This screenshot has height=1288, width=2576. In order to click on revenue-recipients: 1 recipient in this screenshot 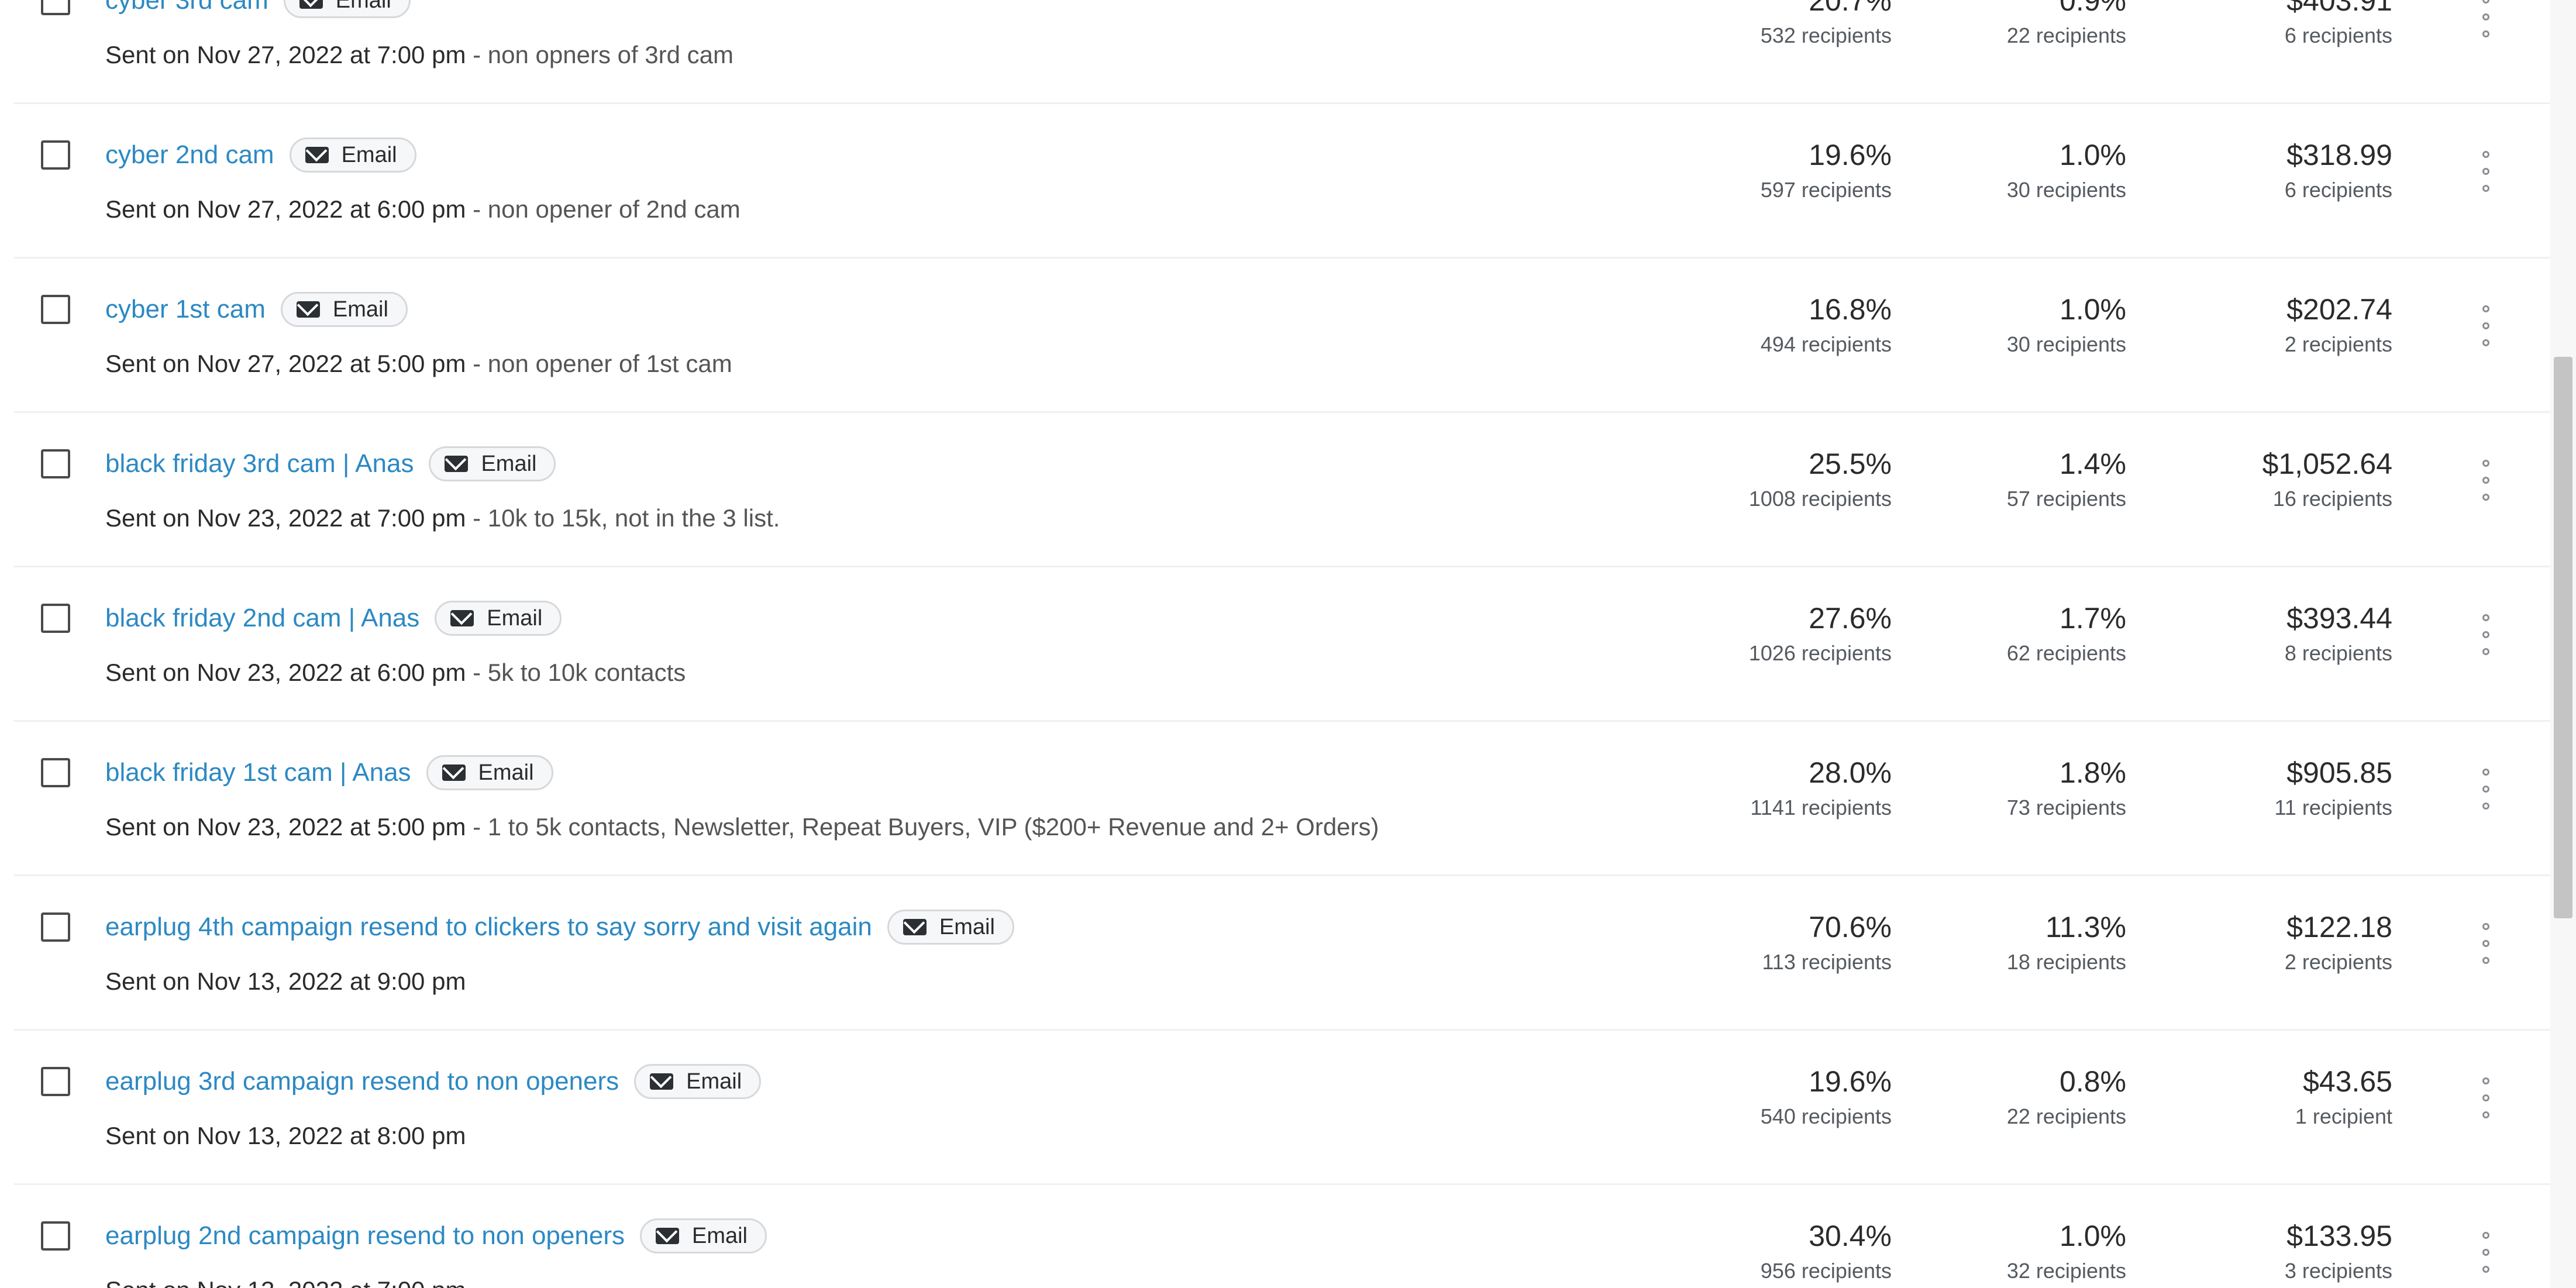, I will do `click(2343, 1116)`.